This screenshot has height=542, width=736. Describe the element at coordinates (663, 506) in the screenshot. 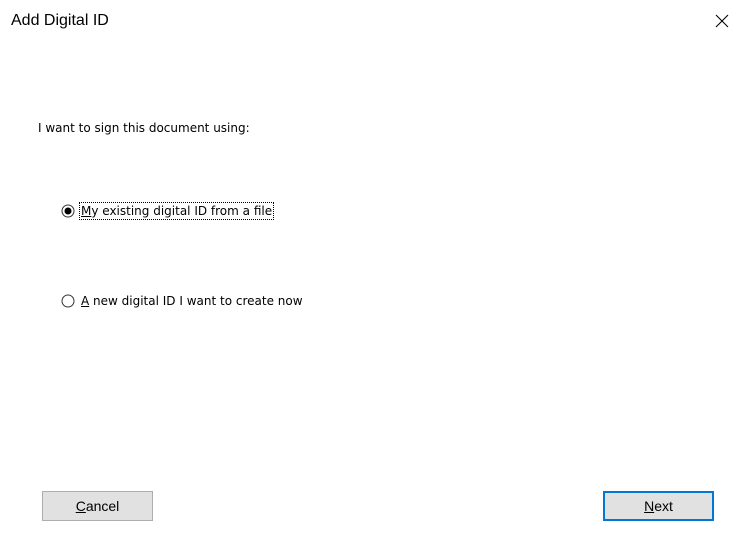

I see `button-label: ext` at that location.